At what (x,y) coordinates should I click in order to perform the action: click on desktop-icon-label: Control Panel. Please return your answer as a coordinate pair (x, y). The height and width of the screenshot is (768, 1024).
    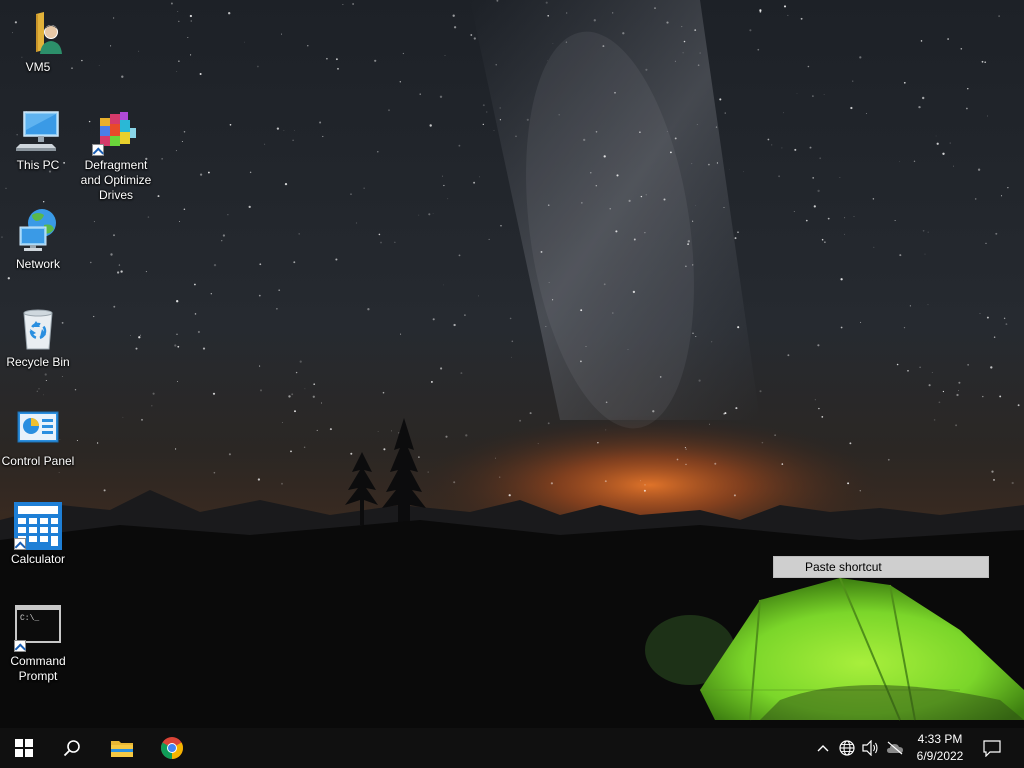
    Looking at the image, I should click on (38, 461).